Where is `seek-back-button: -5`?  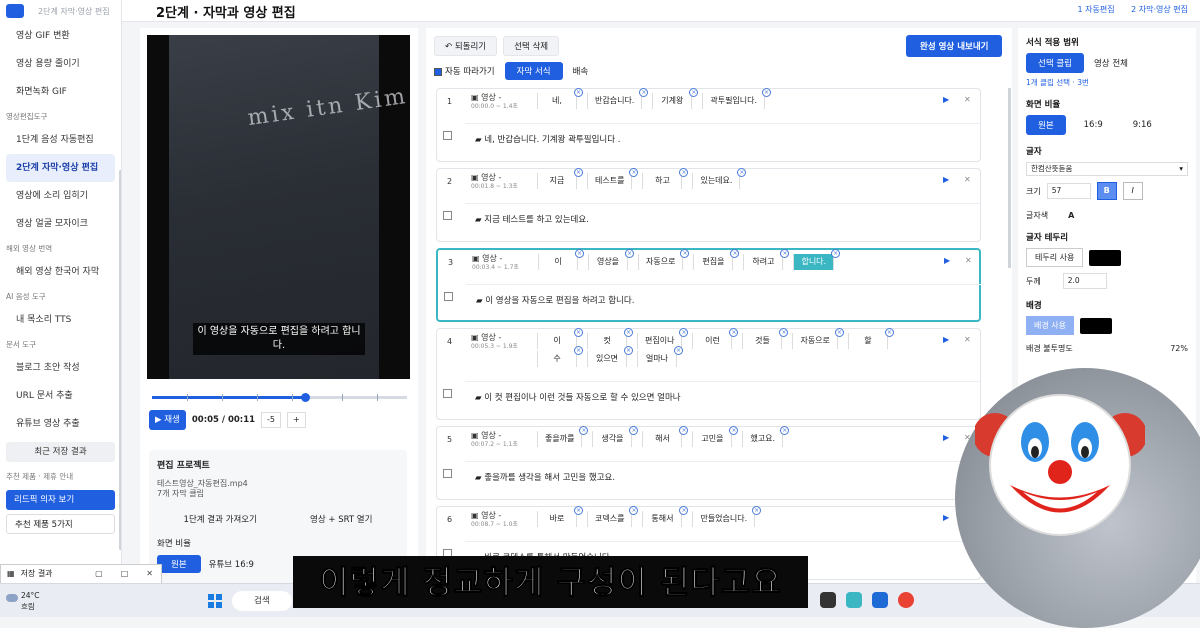 seek-back-button: -5 is located at coordinates (271, 420).